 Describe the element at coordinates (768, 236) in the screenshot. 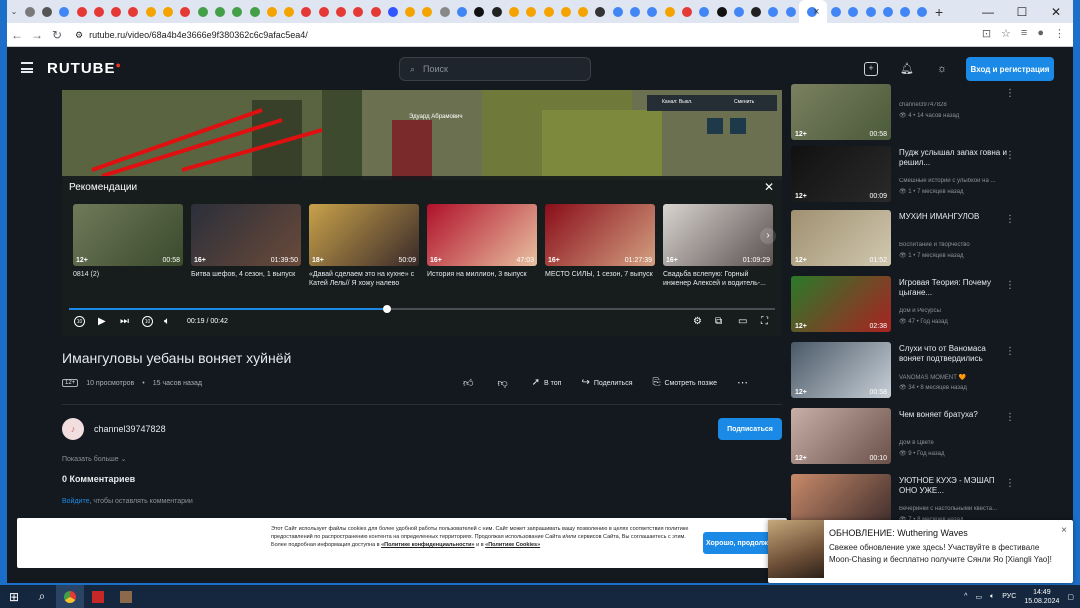

I see `chevron-right-icon: ›` at that location.